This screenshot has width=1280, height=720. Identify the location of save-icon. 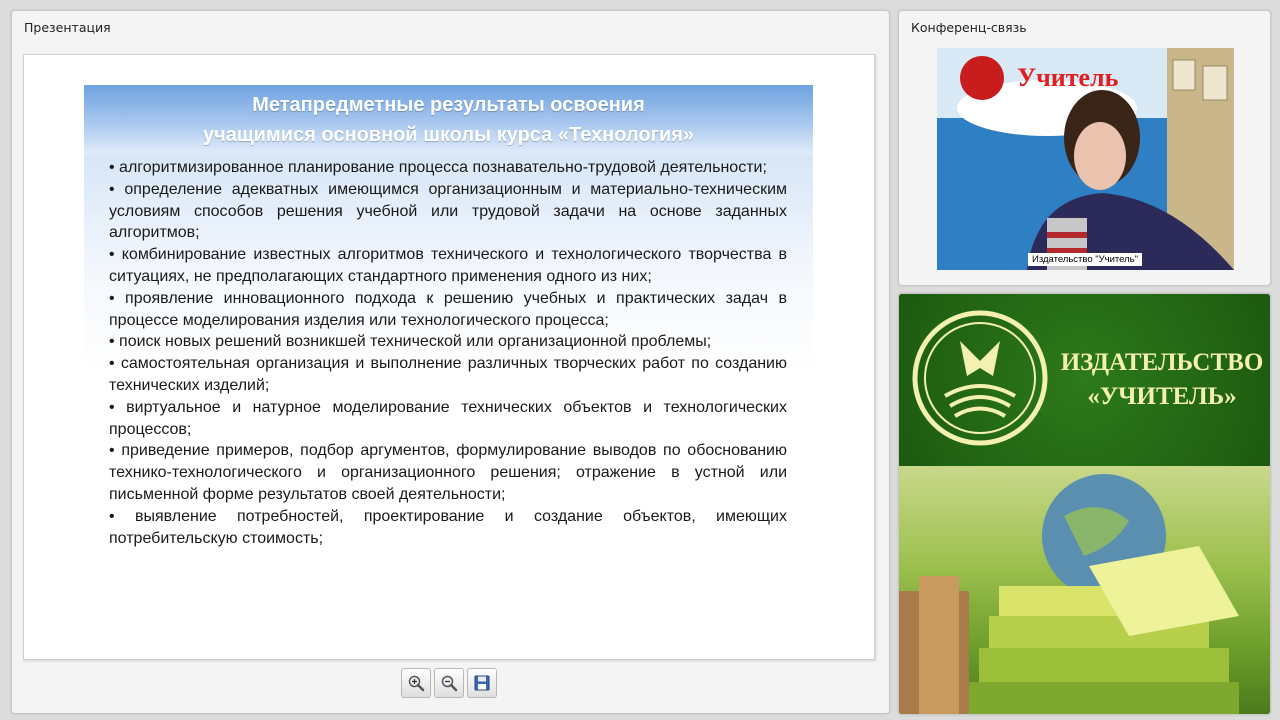
(482, 683).